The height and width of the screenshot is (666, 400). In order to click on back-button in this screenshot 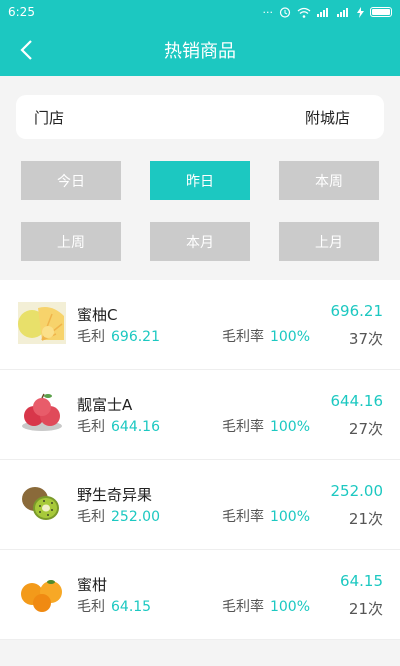, I will do `click(26, 50)`.